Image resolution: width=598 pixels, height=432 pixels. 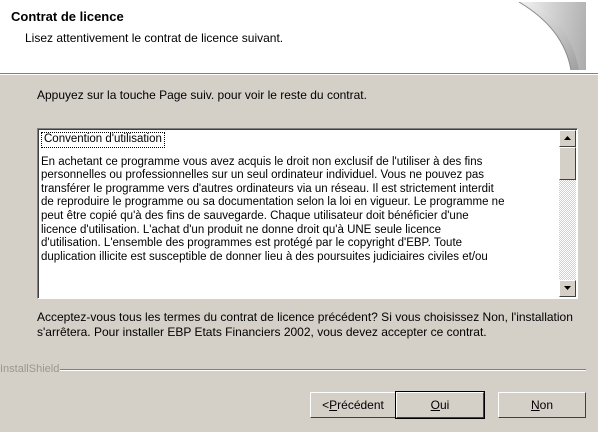 What do you see at coordinates (67, 16) in the screenshot?
I see `page-title: Contrat de licence` at bounding box center [67, 16].